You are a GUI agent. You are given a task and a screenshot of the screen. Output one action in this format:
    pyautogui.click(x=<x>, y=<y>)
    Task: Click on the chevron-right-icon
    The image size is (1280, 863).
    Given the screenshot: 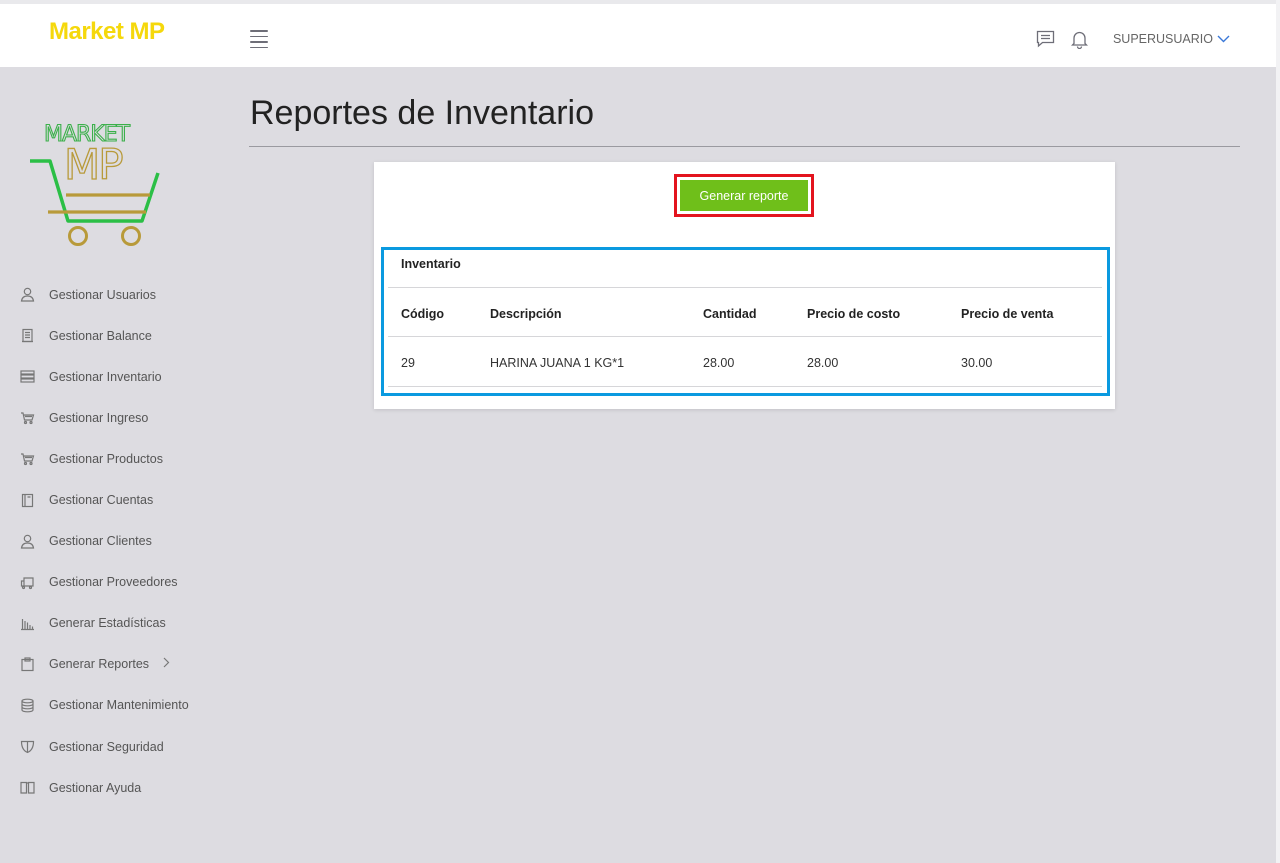 What is the action you would take?
    pyautogui.click(x=166, y=664)
    